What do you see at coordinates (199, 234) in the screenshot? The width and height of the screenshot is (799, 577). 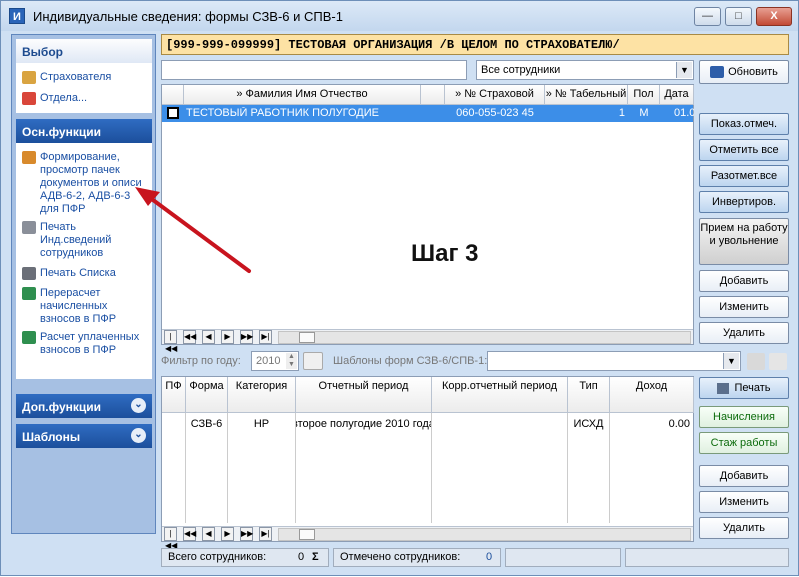 I see `arrow-shaft` at bounding box center [199, 234].